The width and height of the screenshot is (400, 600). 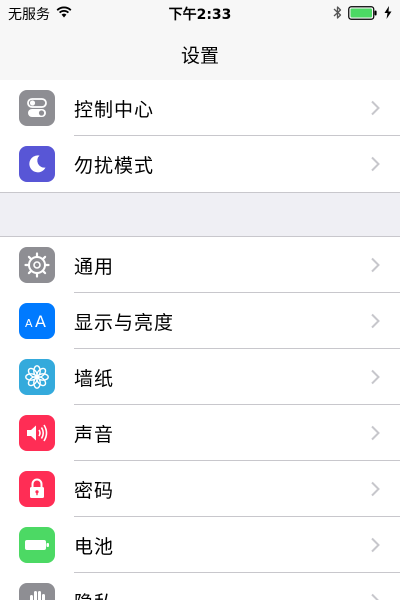 What do you see at coordinates (37, 377) in the screenshot?
I see `flower-icon` at bounding box center [37, 377].